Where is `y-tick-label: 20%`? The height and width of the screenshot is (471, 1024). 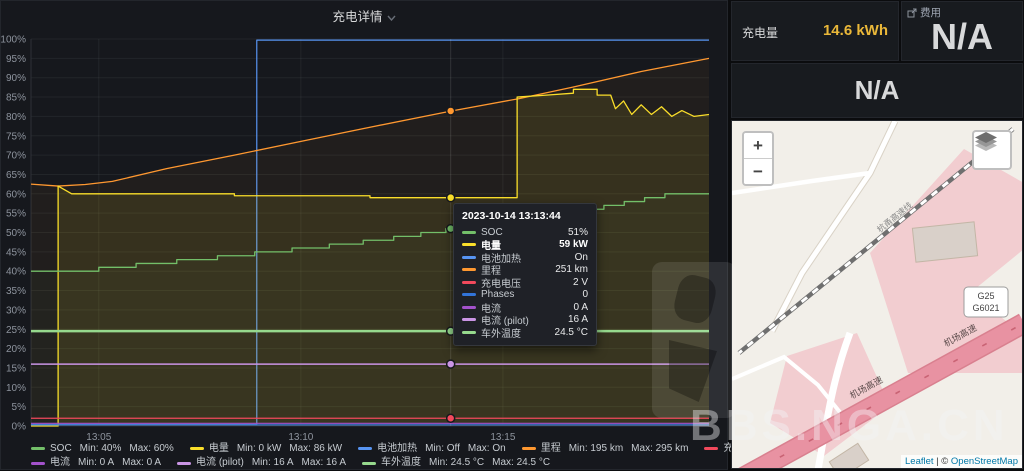
y-tick-label: 20% is located at coordinates (16, 349).